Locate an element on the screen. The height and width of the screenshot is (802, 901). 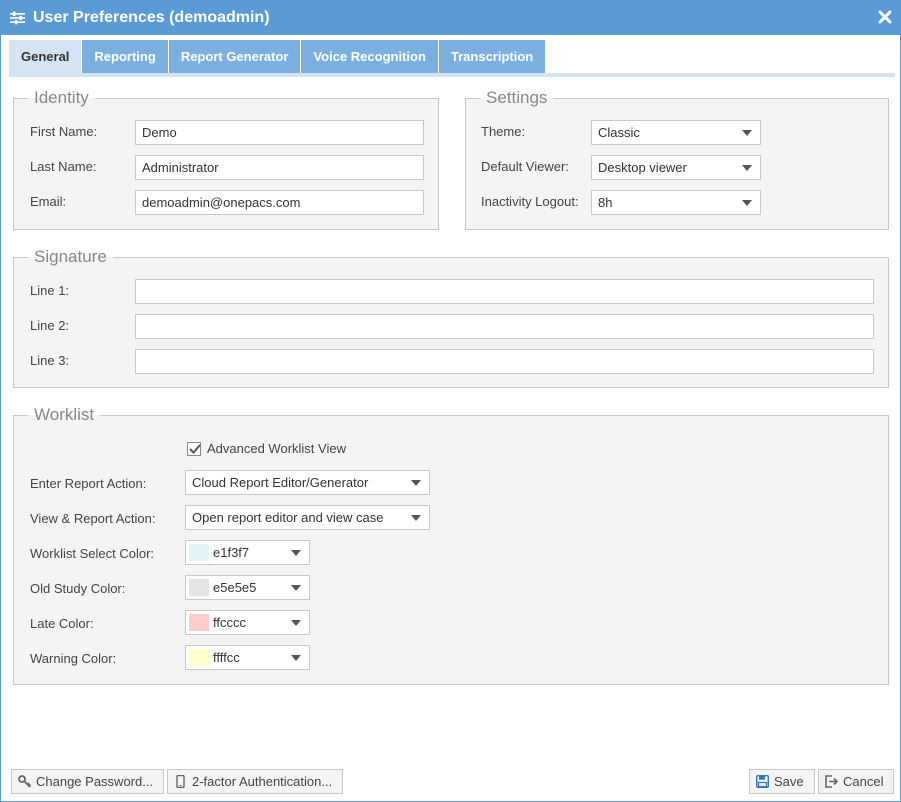
default-viewer-value: Desktop viewer is located at coordinates (642, 167).